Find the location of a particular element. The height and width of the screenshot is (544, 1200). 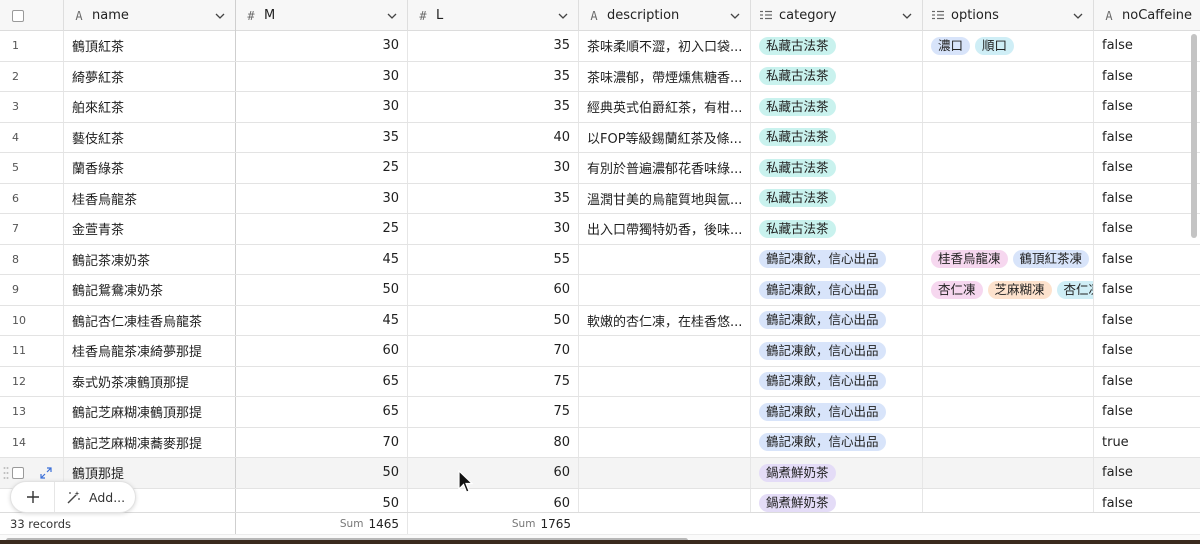

row-number-cell: 11 is located at coordinates (32, 351).